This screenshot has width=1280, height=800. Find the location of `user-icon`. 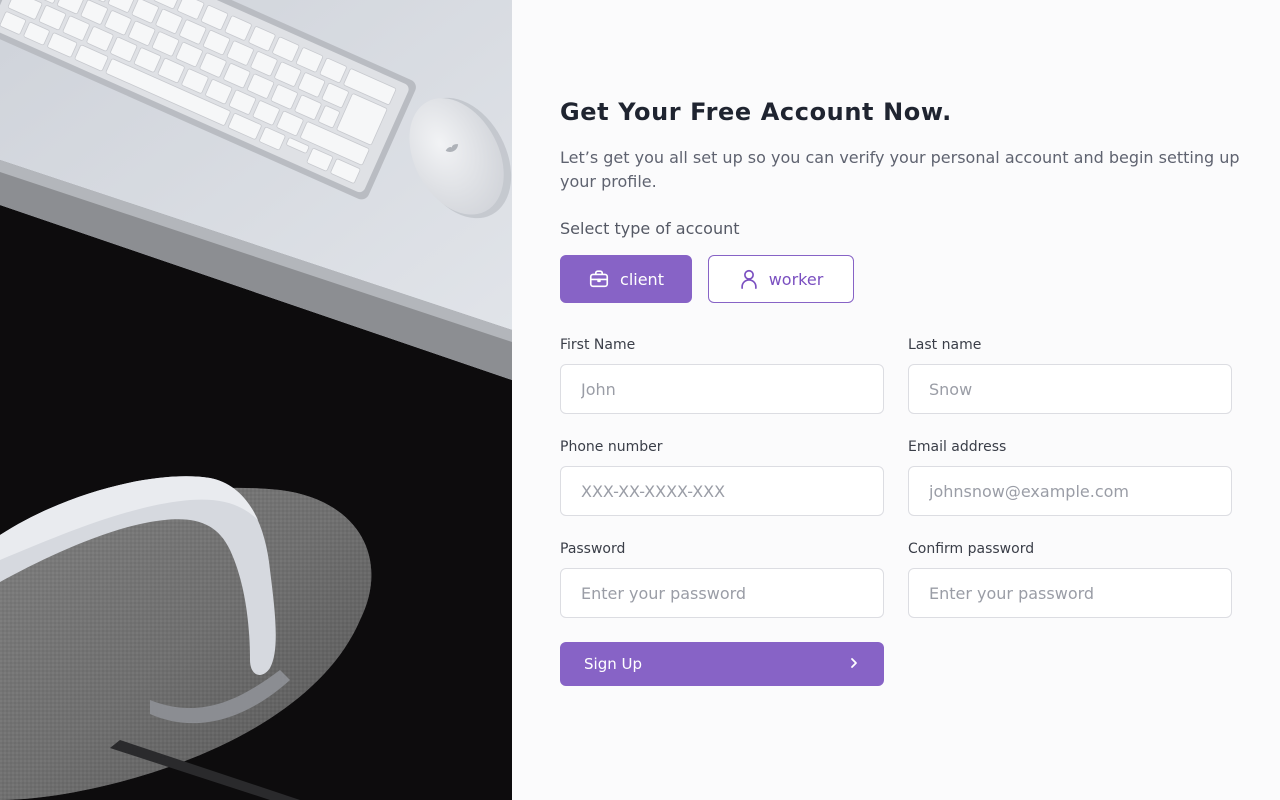

user-icon is located at coordinates (749, 279).